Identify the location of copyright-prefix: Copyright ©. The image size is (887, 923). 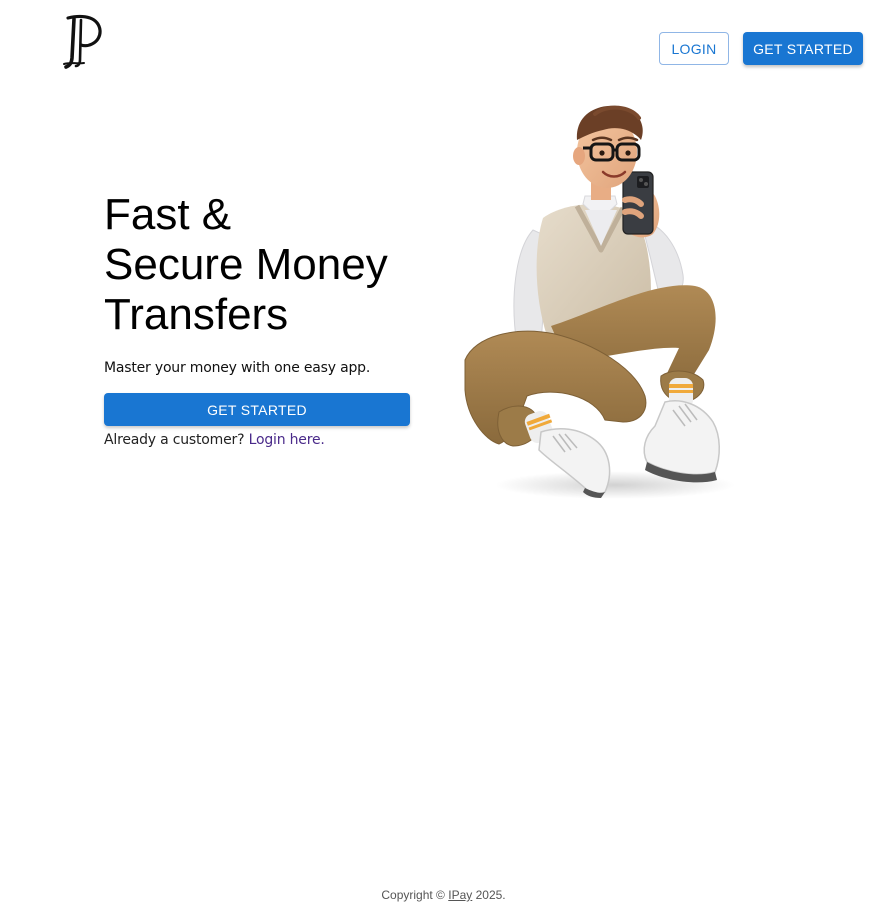
(413, 895).